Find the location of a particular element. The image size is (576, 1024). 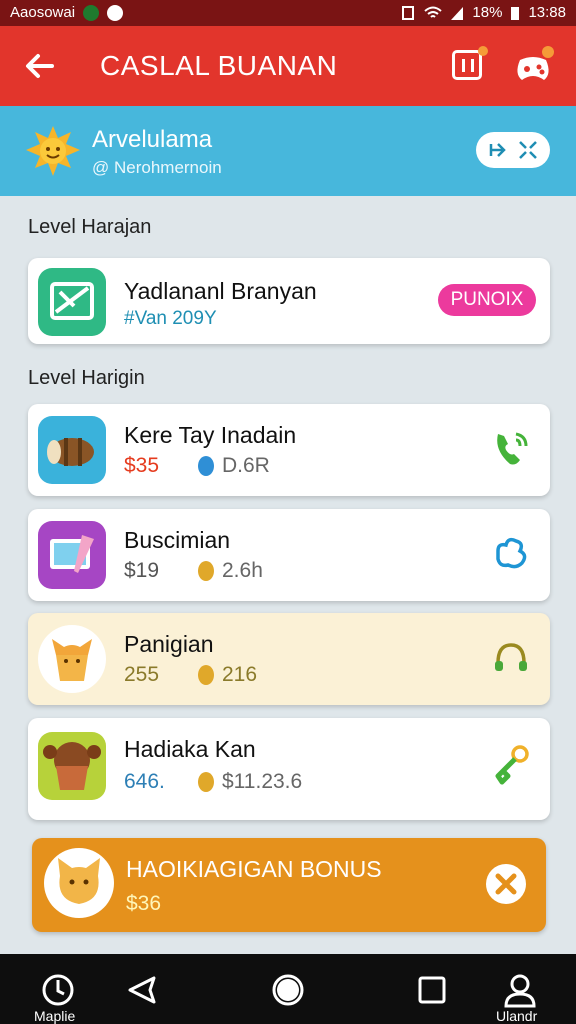

signal-icon is located at coordinates (457, 13).